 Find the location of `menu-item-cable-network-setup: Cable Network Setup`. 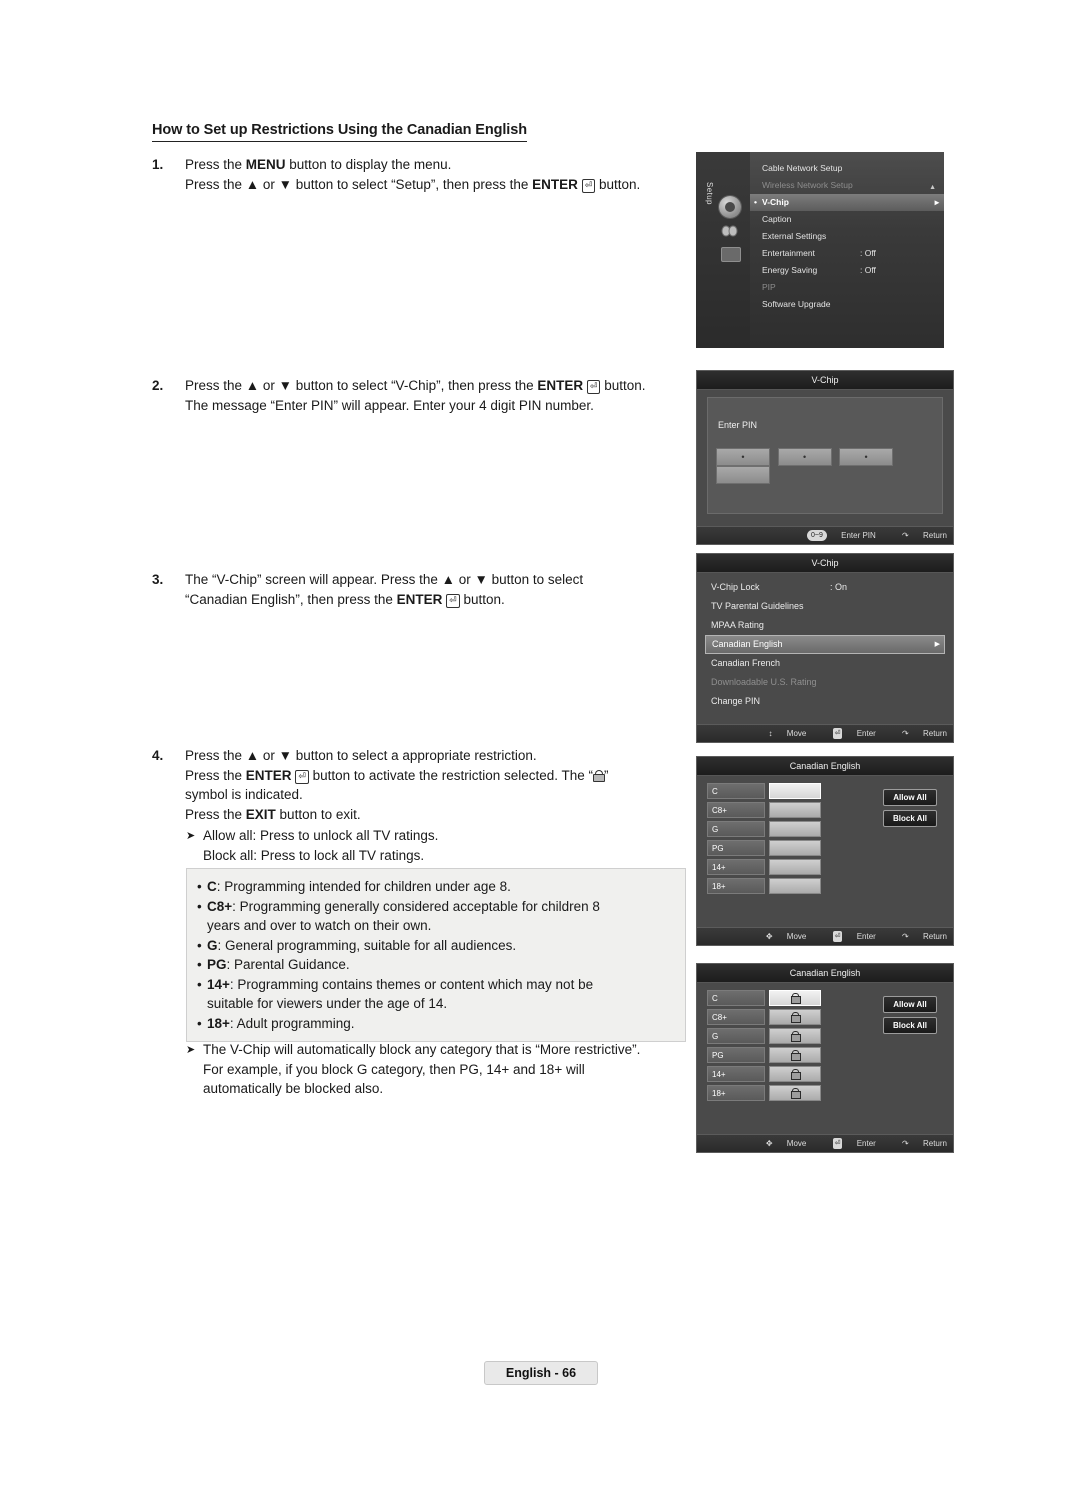

menu-item-cable-network-setup: Cable Network Setup is located at coordinates (847, 168).